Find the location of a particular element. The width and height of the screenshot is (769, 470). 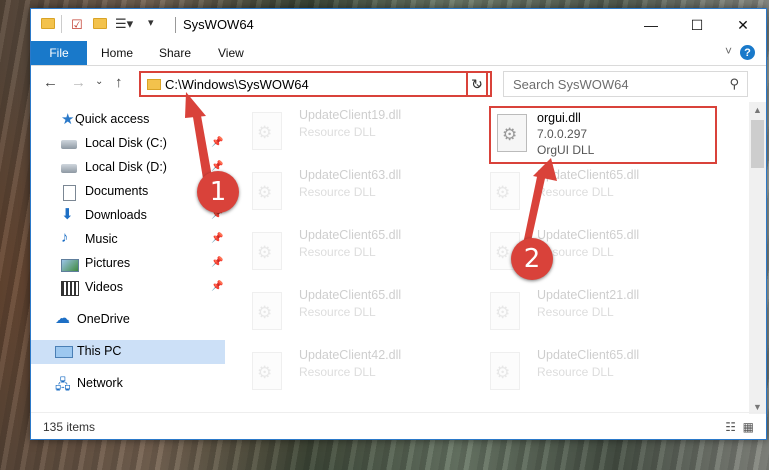

step-2-badge: 2 is located at coordinates (532, 259).